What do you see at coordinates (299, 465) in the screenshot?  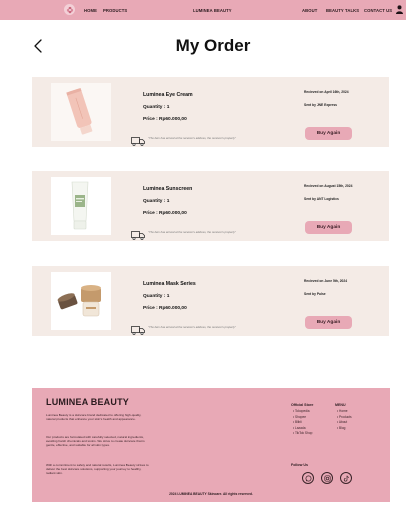 I see `follow-us-heading: Follow Us` at bounding box center [299, 465].